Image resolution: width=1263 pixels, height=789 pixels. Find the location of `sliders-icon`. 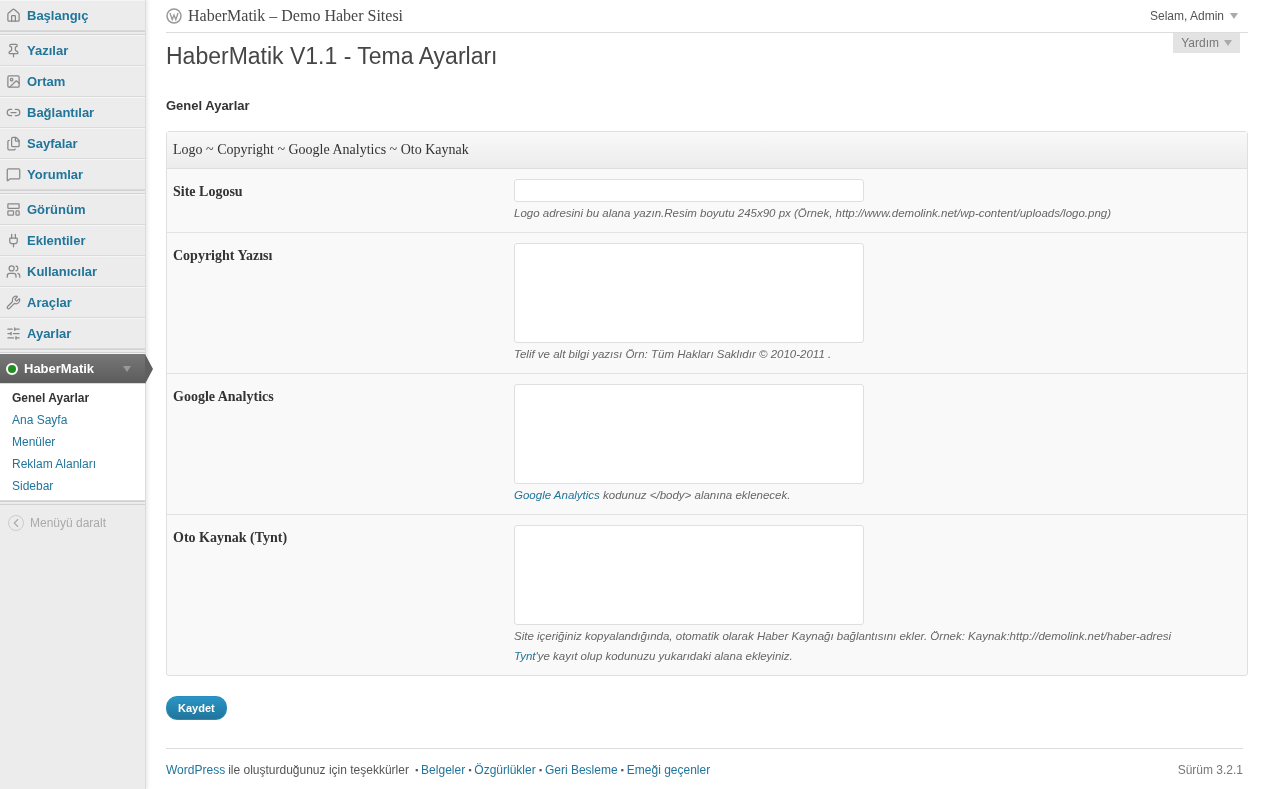

sliders-icon is located at coordinates (13, 333).